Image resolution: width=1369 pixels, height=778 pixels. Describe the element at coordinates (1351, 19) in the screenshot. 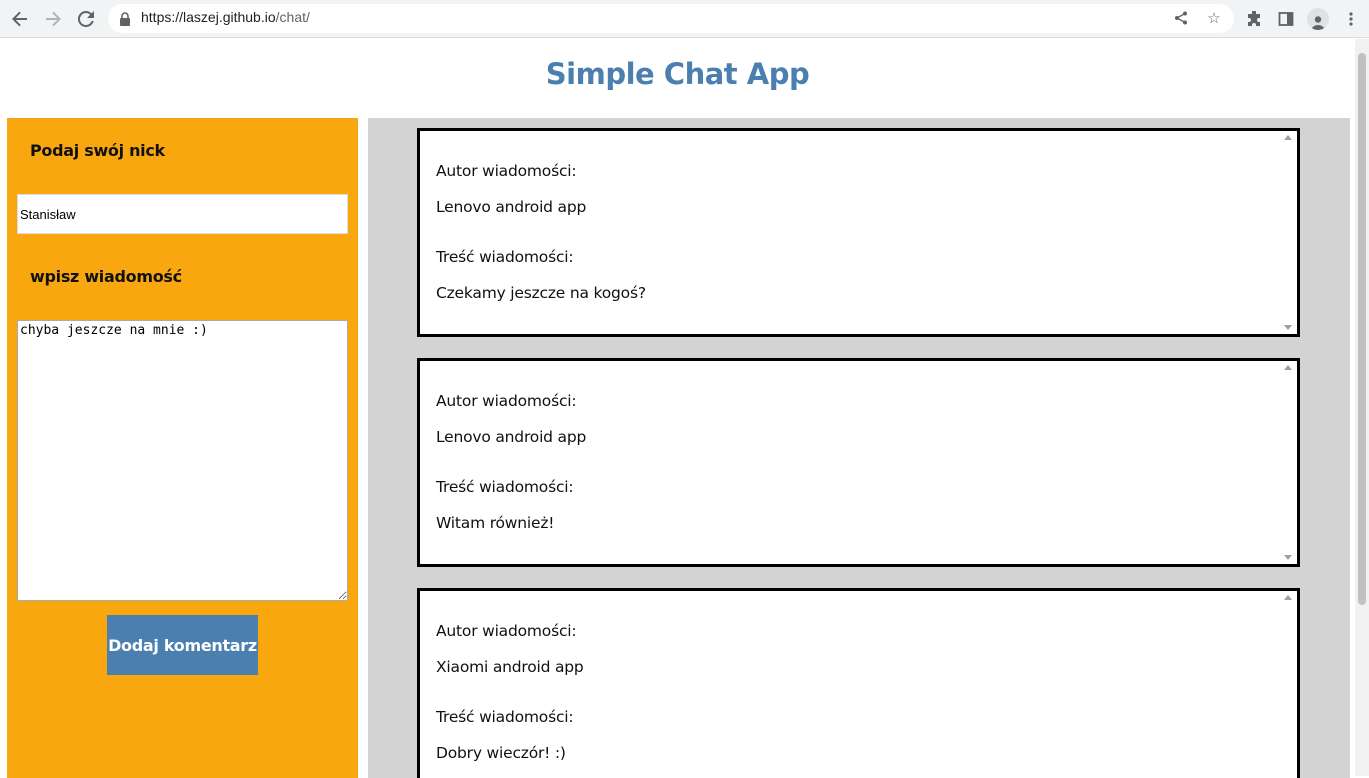

I see `menu-kebab-icon` at that location.